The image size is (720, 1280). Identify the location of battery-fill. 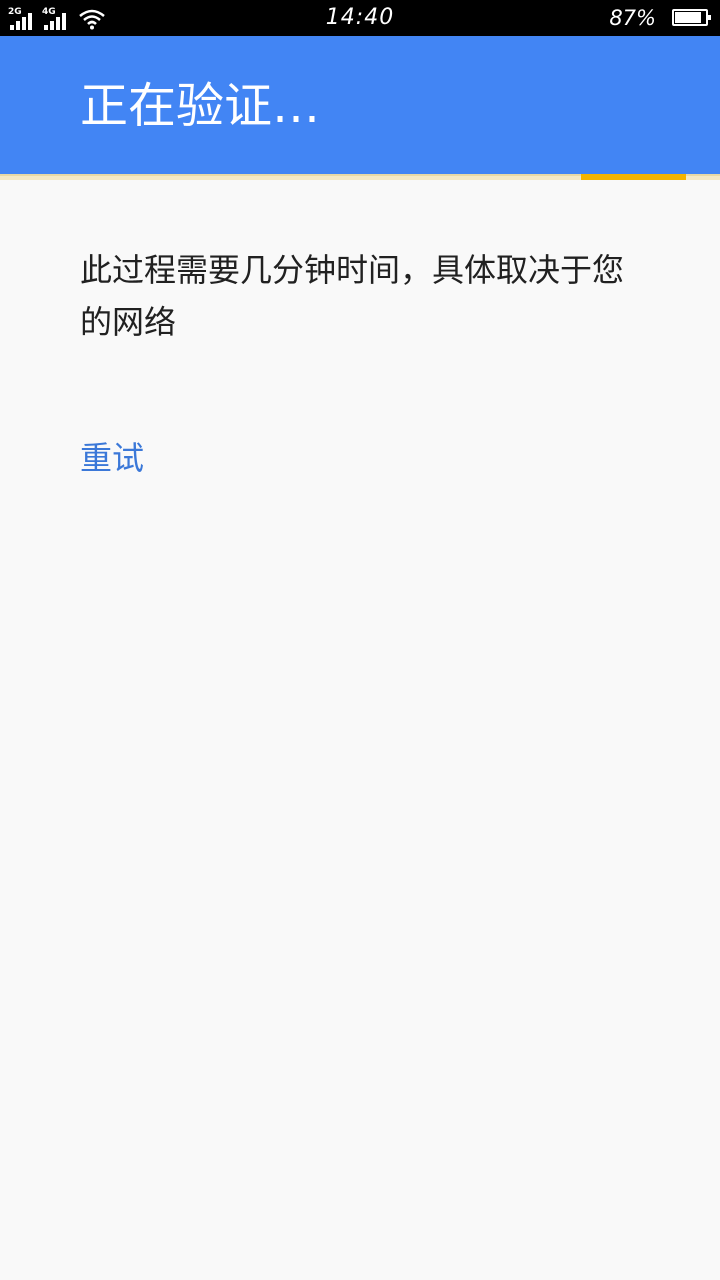
(688, 17).